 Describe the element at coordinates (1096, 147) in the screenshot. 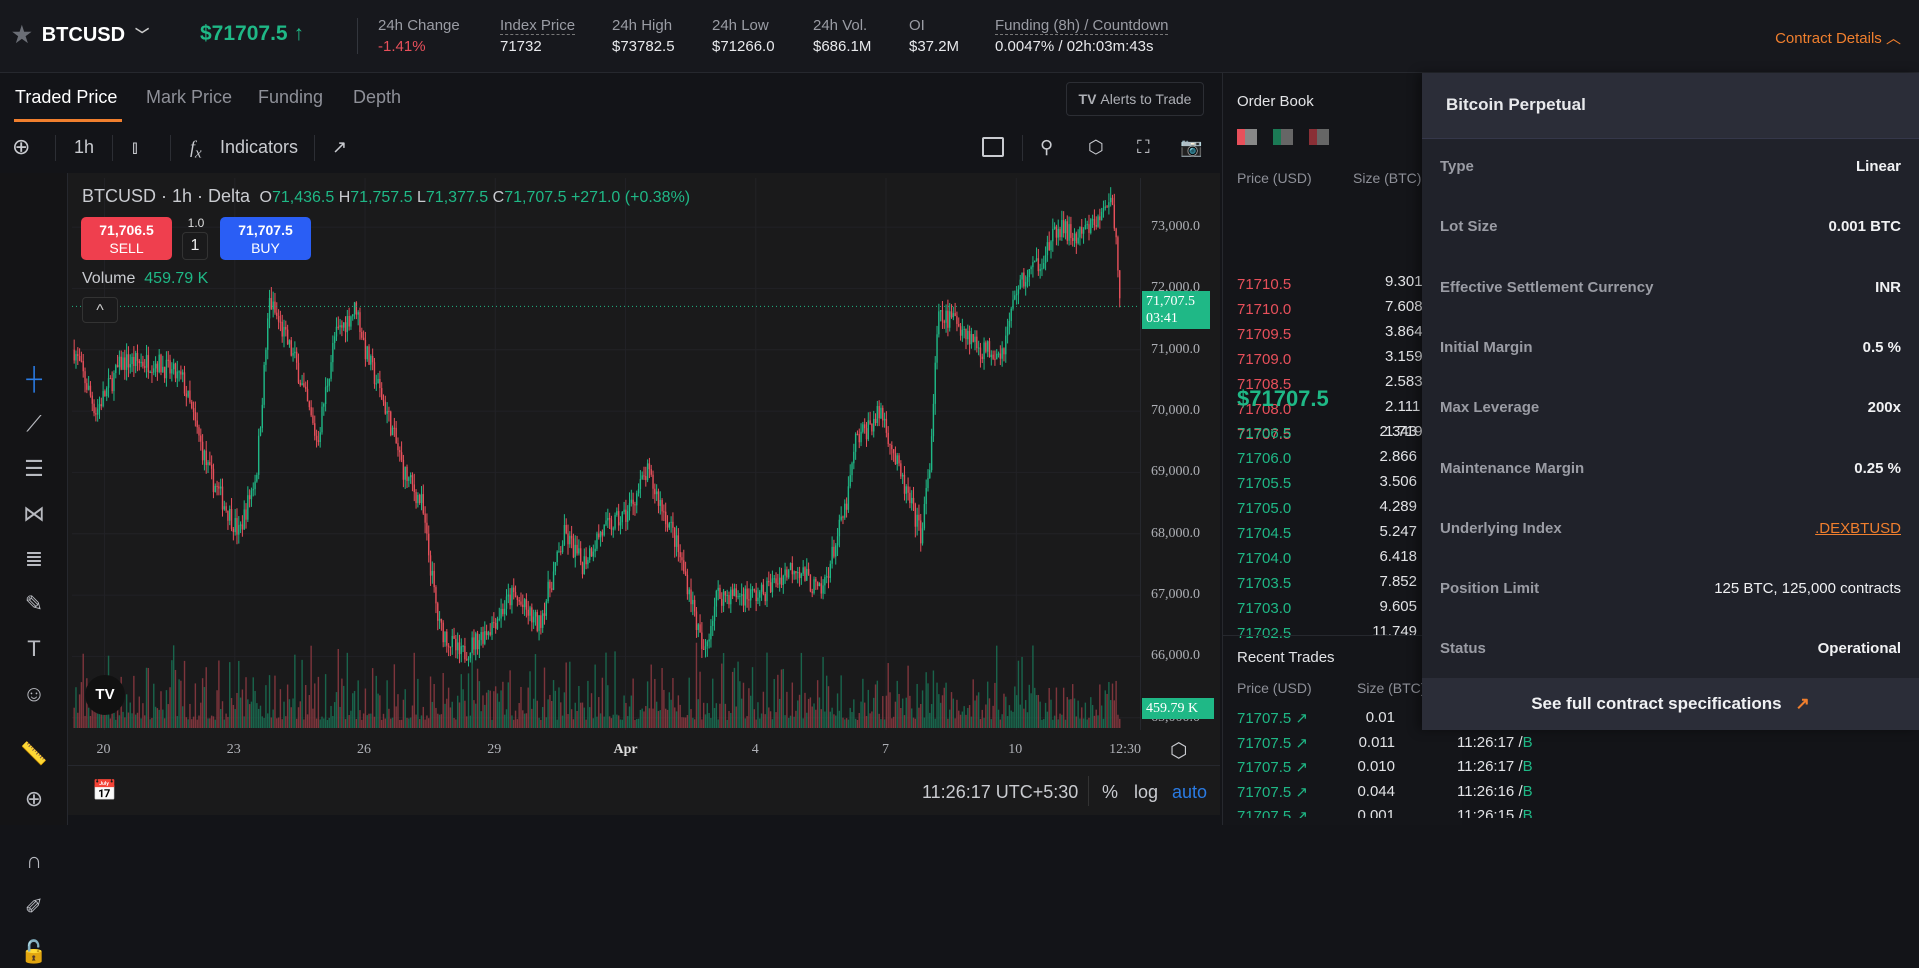

I see `settings-hexagon-icon: ⬡` at that location.